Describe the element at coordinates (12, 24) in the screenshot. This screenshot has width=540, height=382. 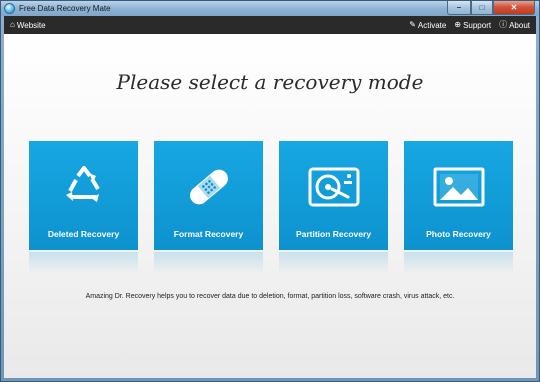
I see `home-icon: ⌂` at that location.